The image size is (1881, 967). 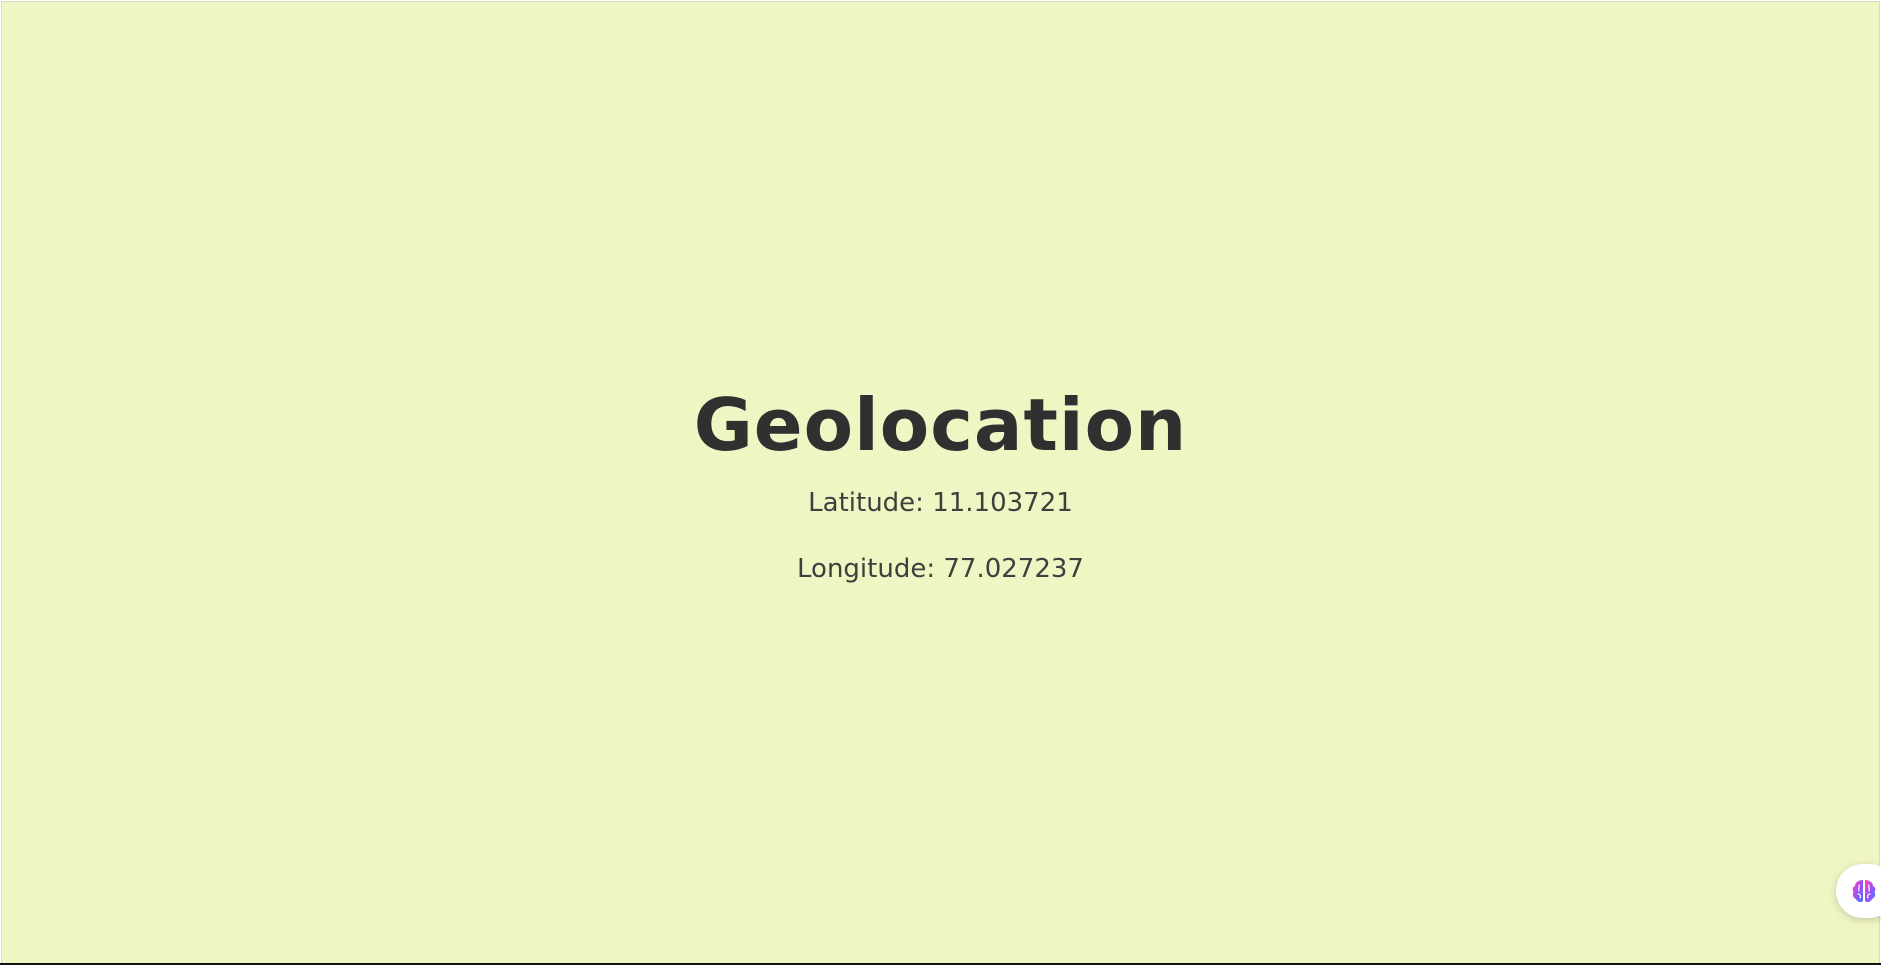 What do you see at coordinates (940, 569) in the screenshot?
I see `longitude-text: Longitude: 77.027237` at bounding box center [940, 569].